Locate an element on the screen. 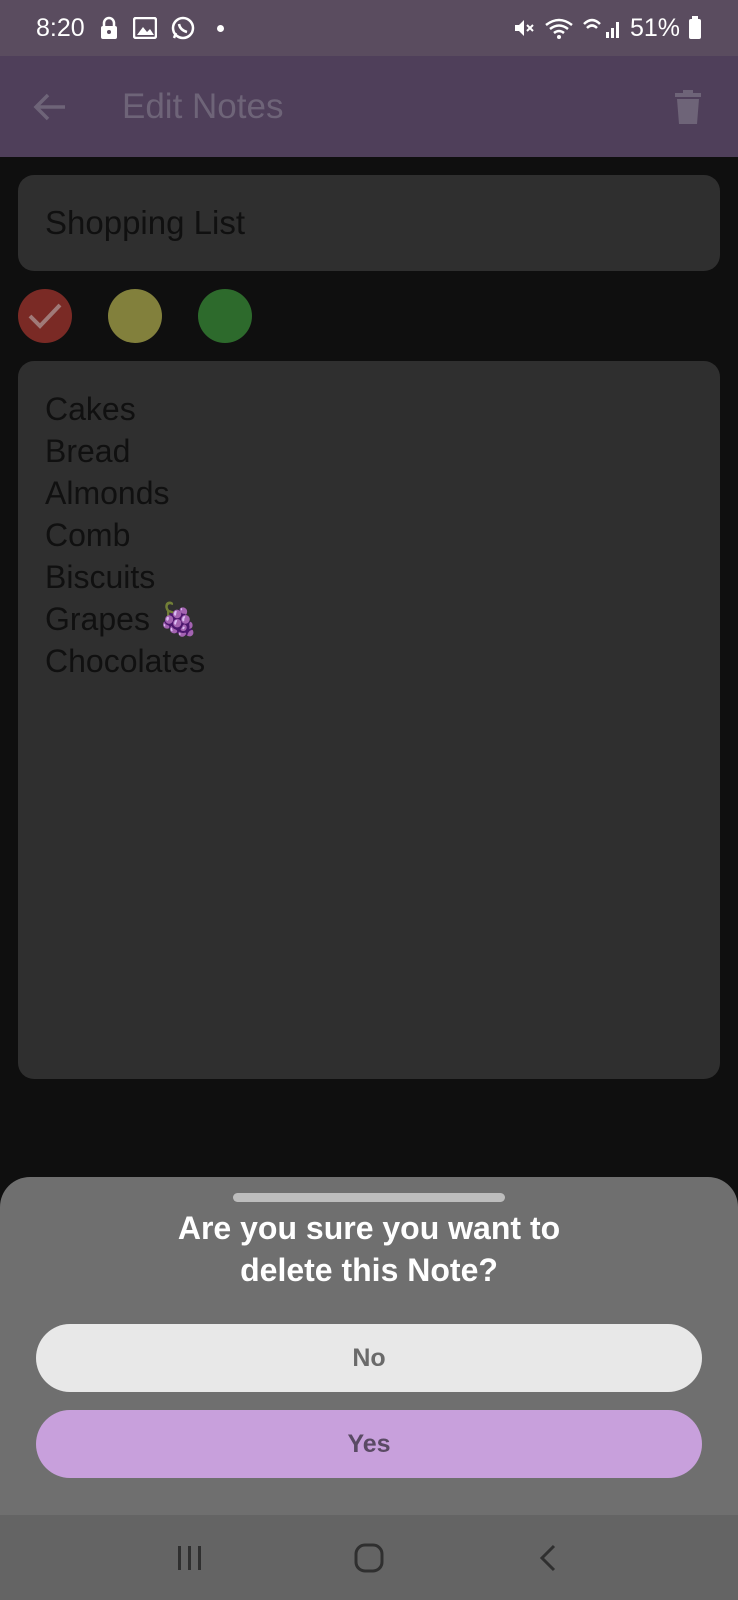 This screenshot has height=1600, width=738. note-title-input: Shopping List is located at coordinates (369, 223).